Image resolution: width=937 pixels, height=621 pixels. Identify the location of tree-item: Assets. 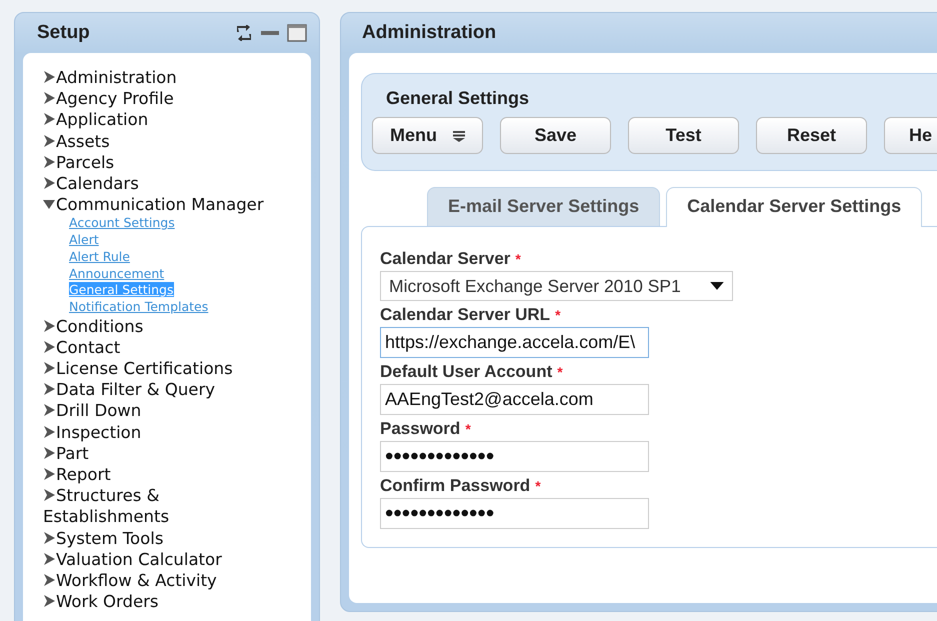
(163, 141).